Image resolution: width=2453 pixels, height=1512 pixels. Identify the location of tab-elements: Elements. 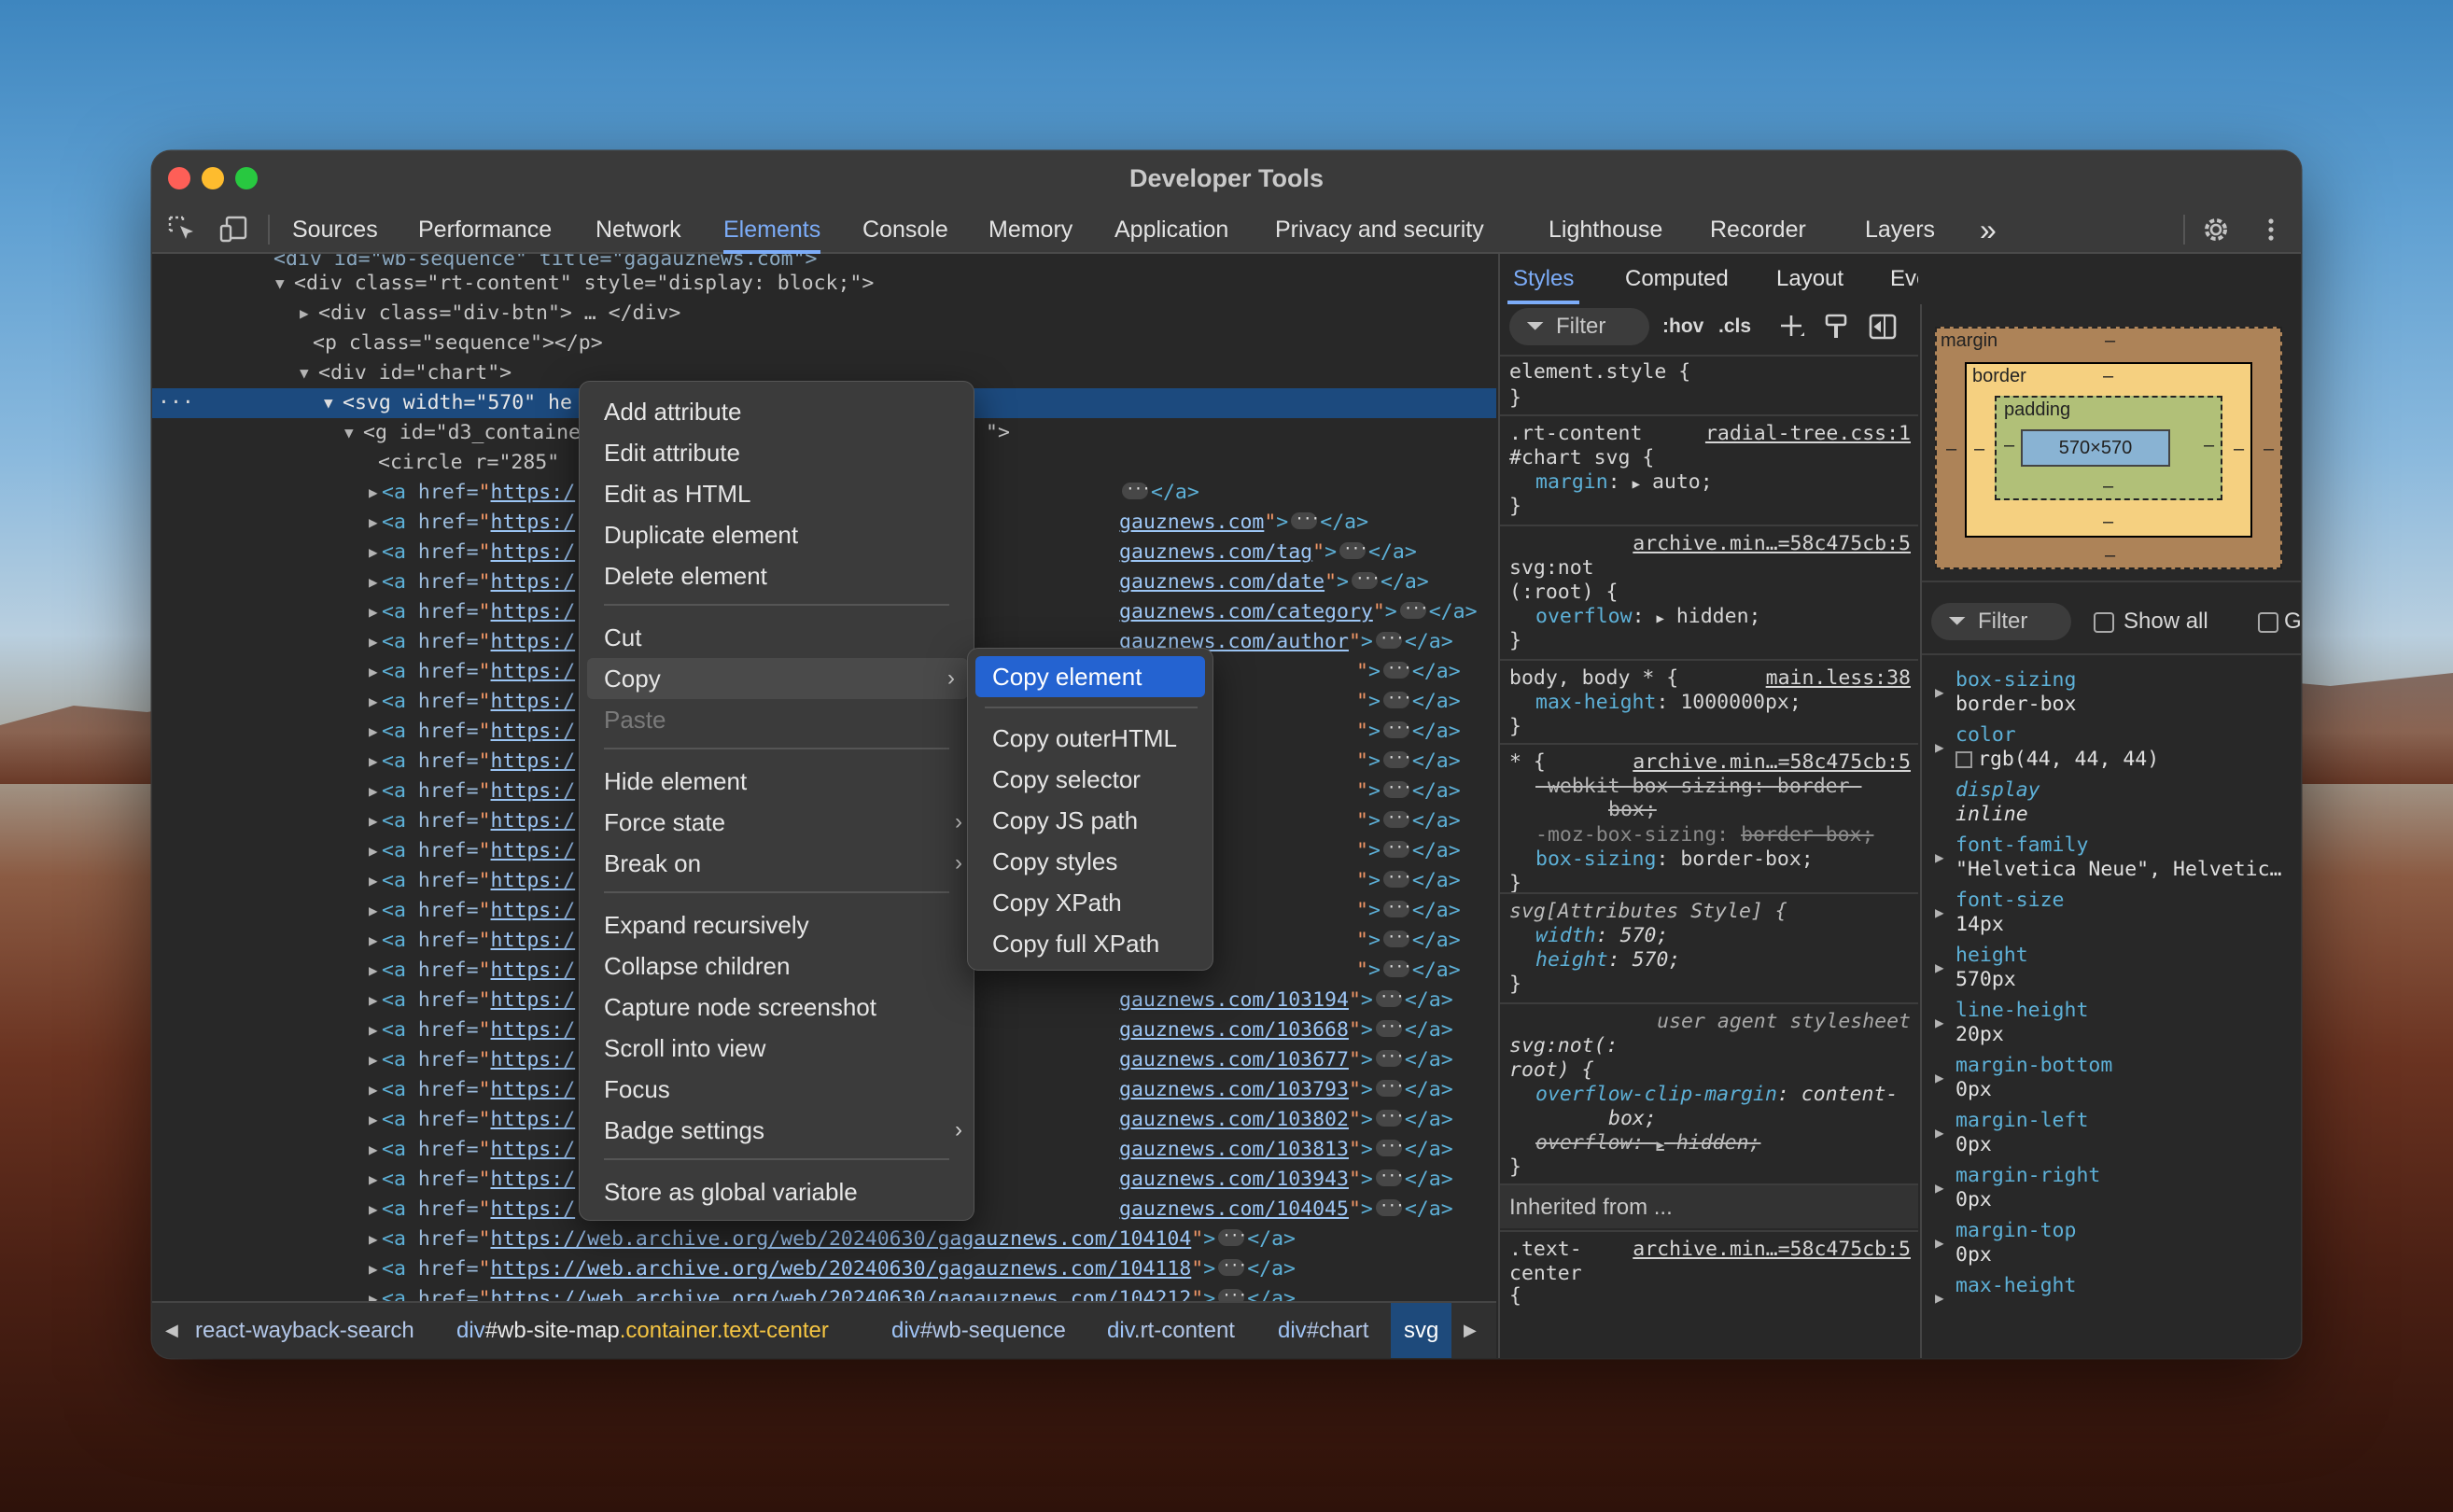
(772, 229).